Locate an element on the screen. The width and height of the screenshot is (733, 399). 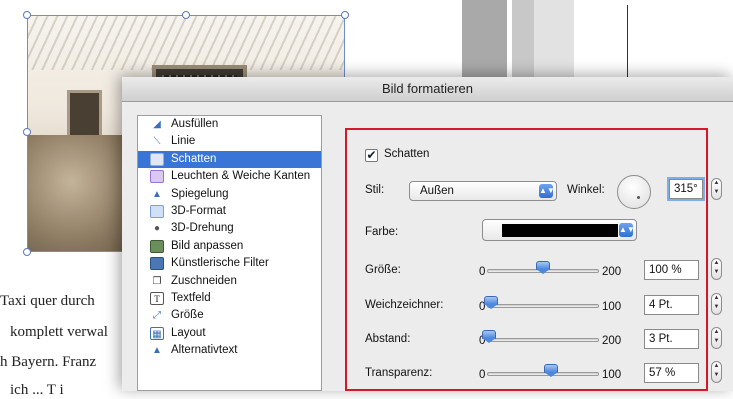
checkmark-icon: ✔ is located at coordinates (371, 155).